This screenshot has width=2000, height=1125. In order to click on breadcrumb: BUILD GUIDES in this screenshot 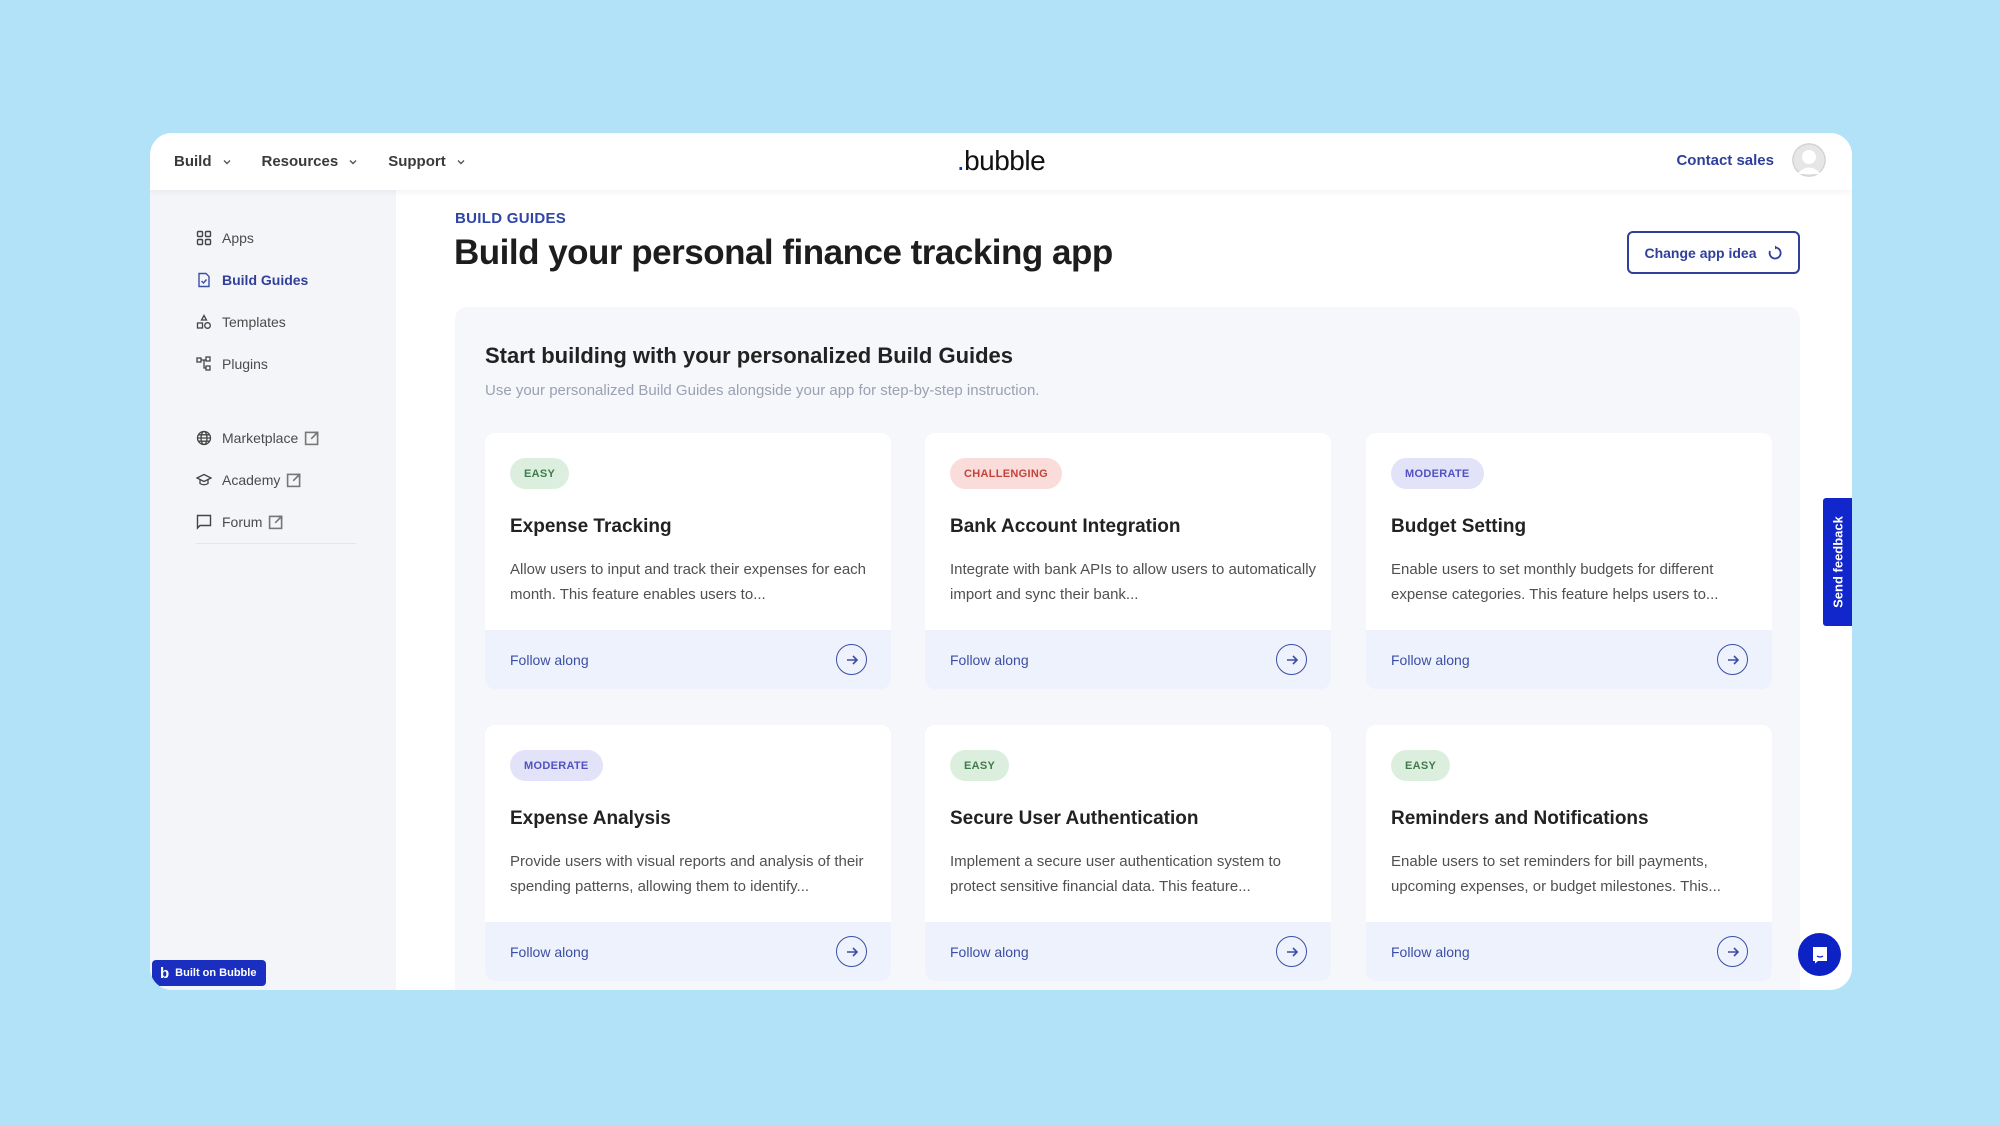, I will do `click(511, 218)`.